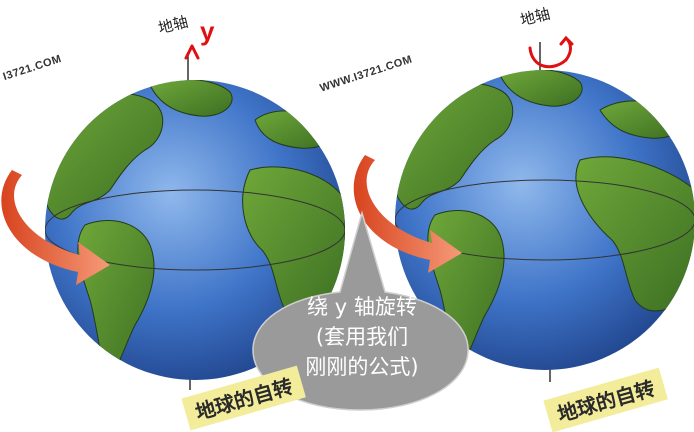 The height and width of the screenshot is (432, 694). I want to click on red-rotation-annotation-icon, so click(551, 52).